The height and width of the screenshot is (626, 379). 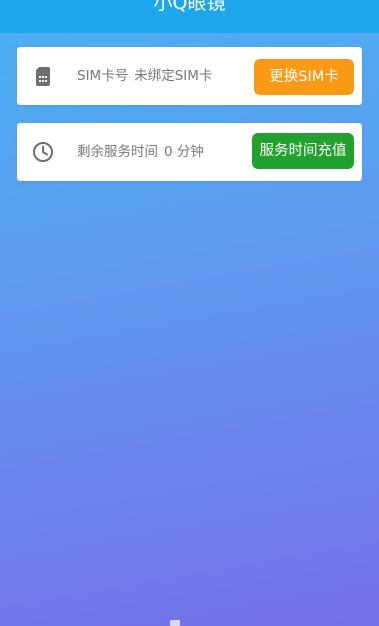 I want to click on sim-card-row: SIM卡号 未绑定SIM卡 更换SIM卡, so click(x=189, y=76).